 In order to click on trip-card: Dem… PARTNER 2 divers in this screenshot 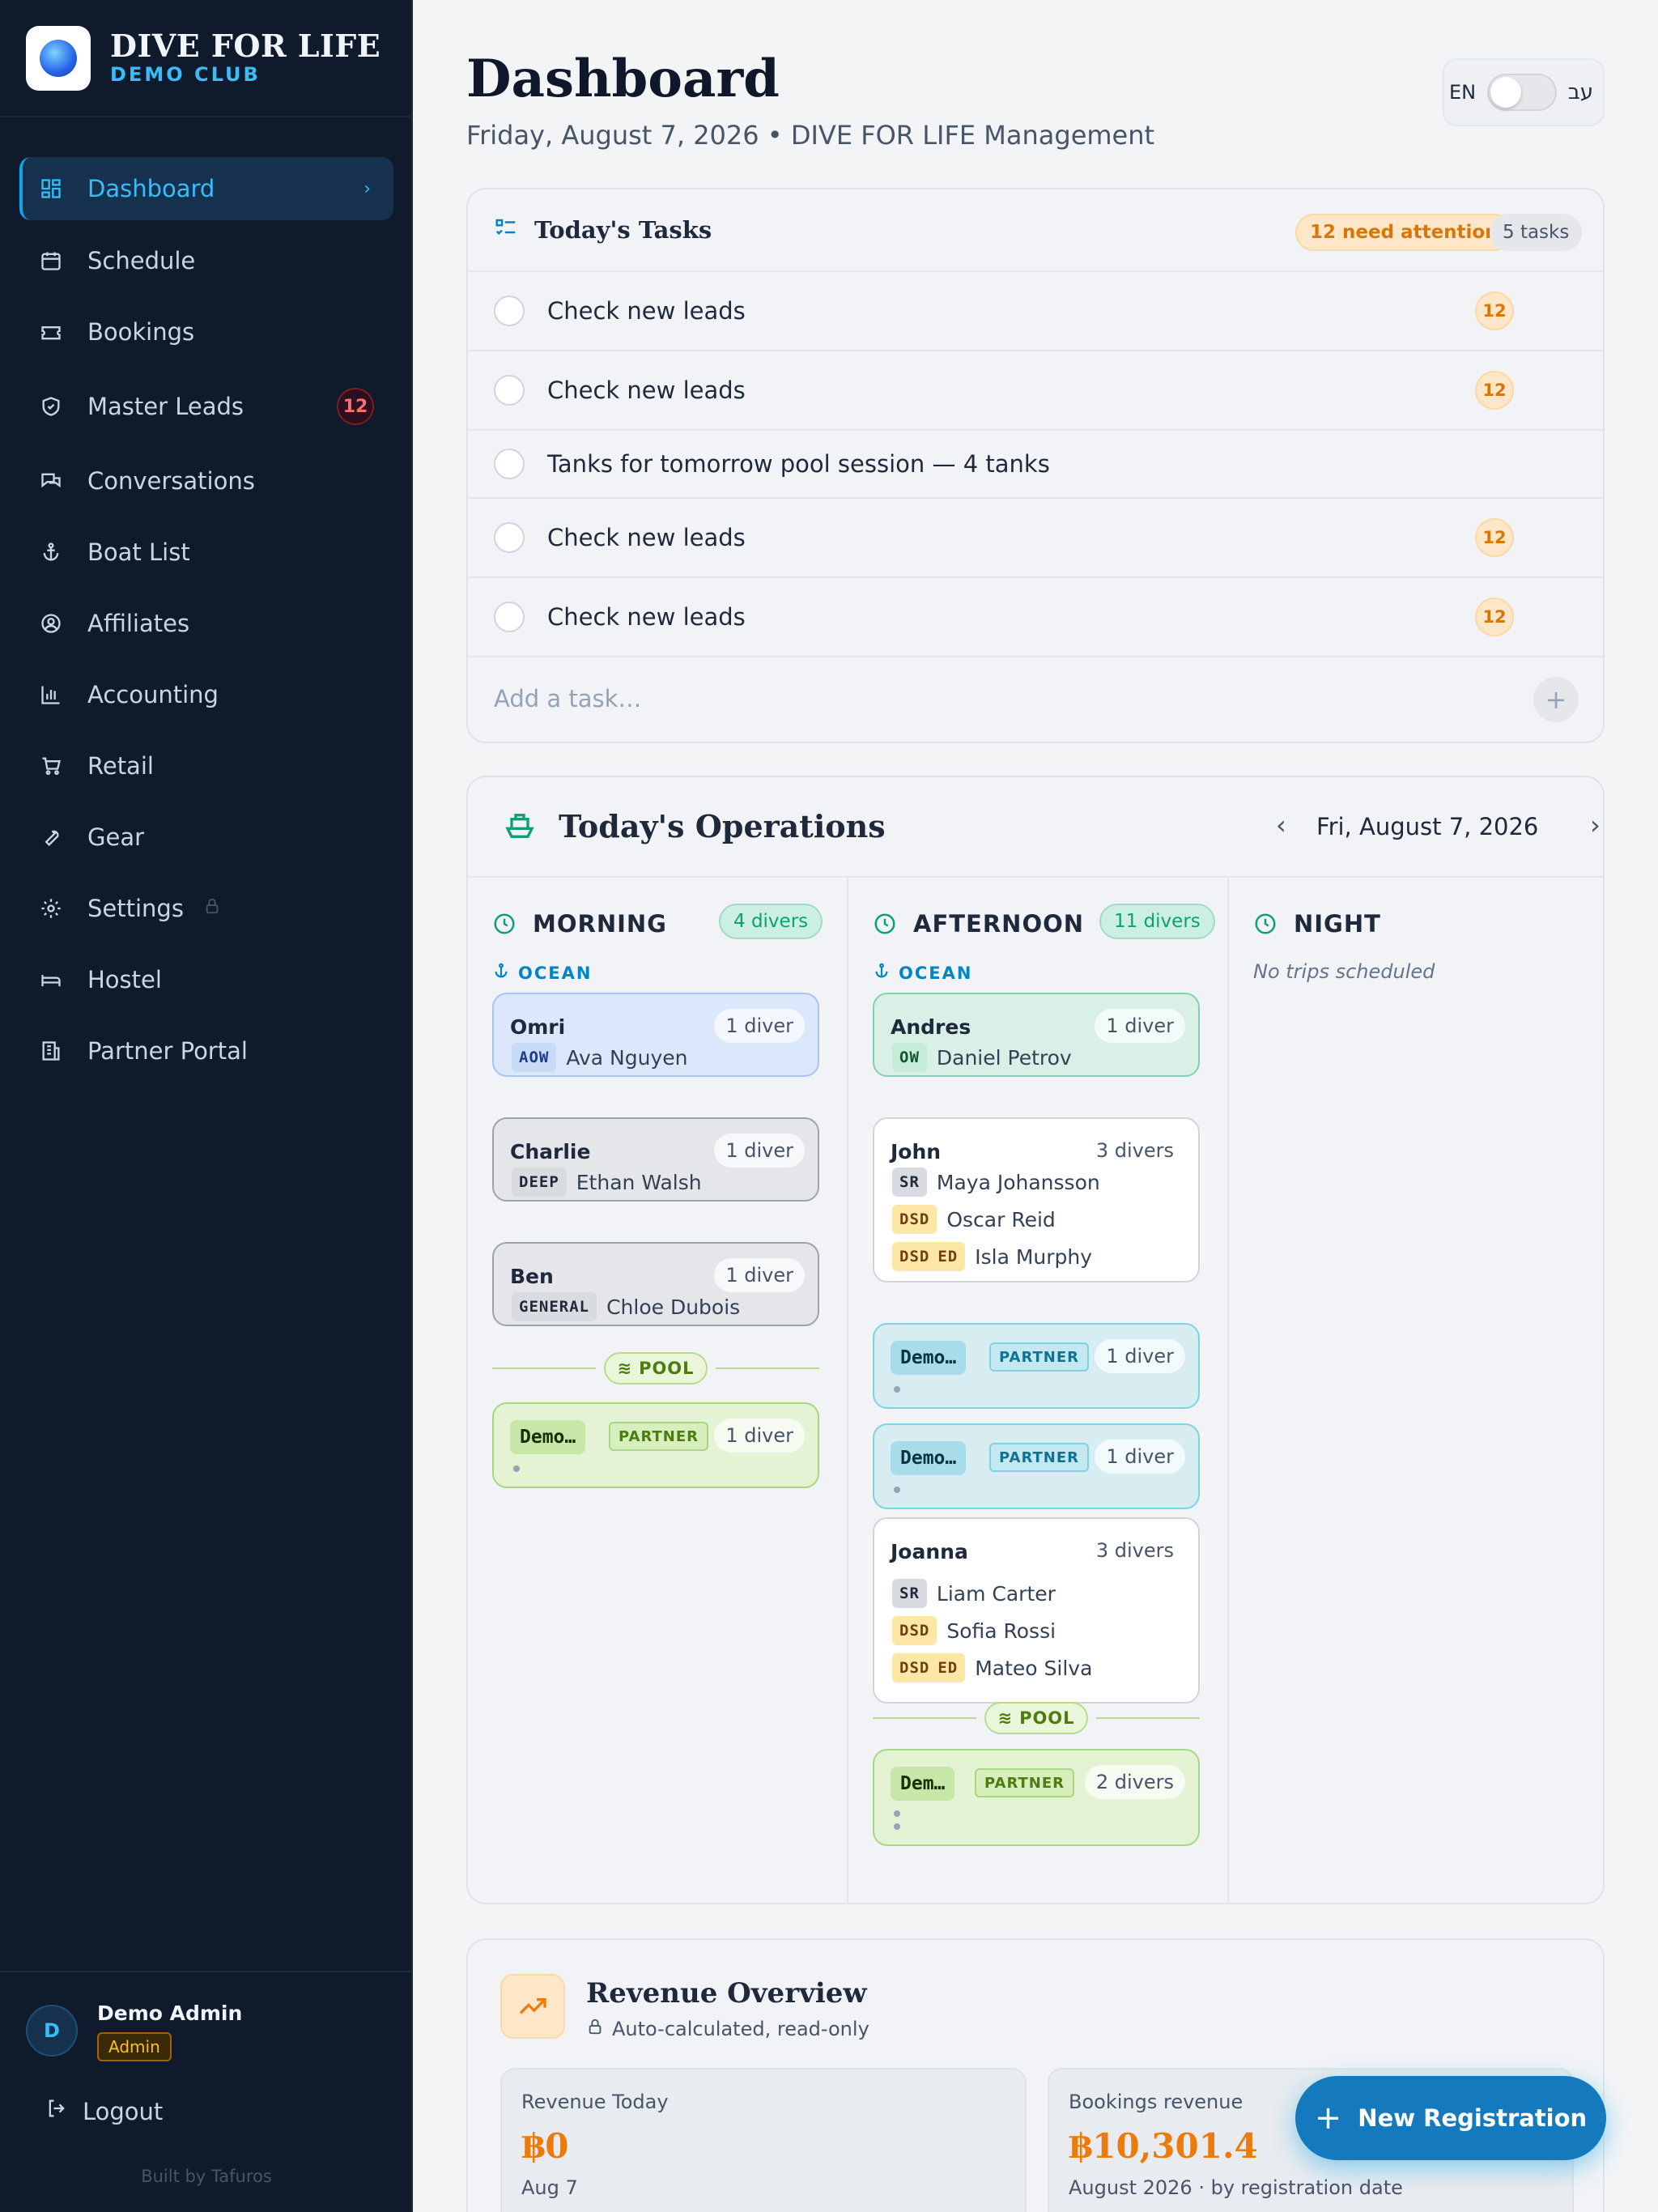, I will do `click(1036, 1797)`.